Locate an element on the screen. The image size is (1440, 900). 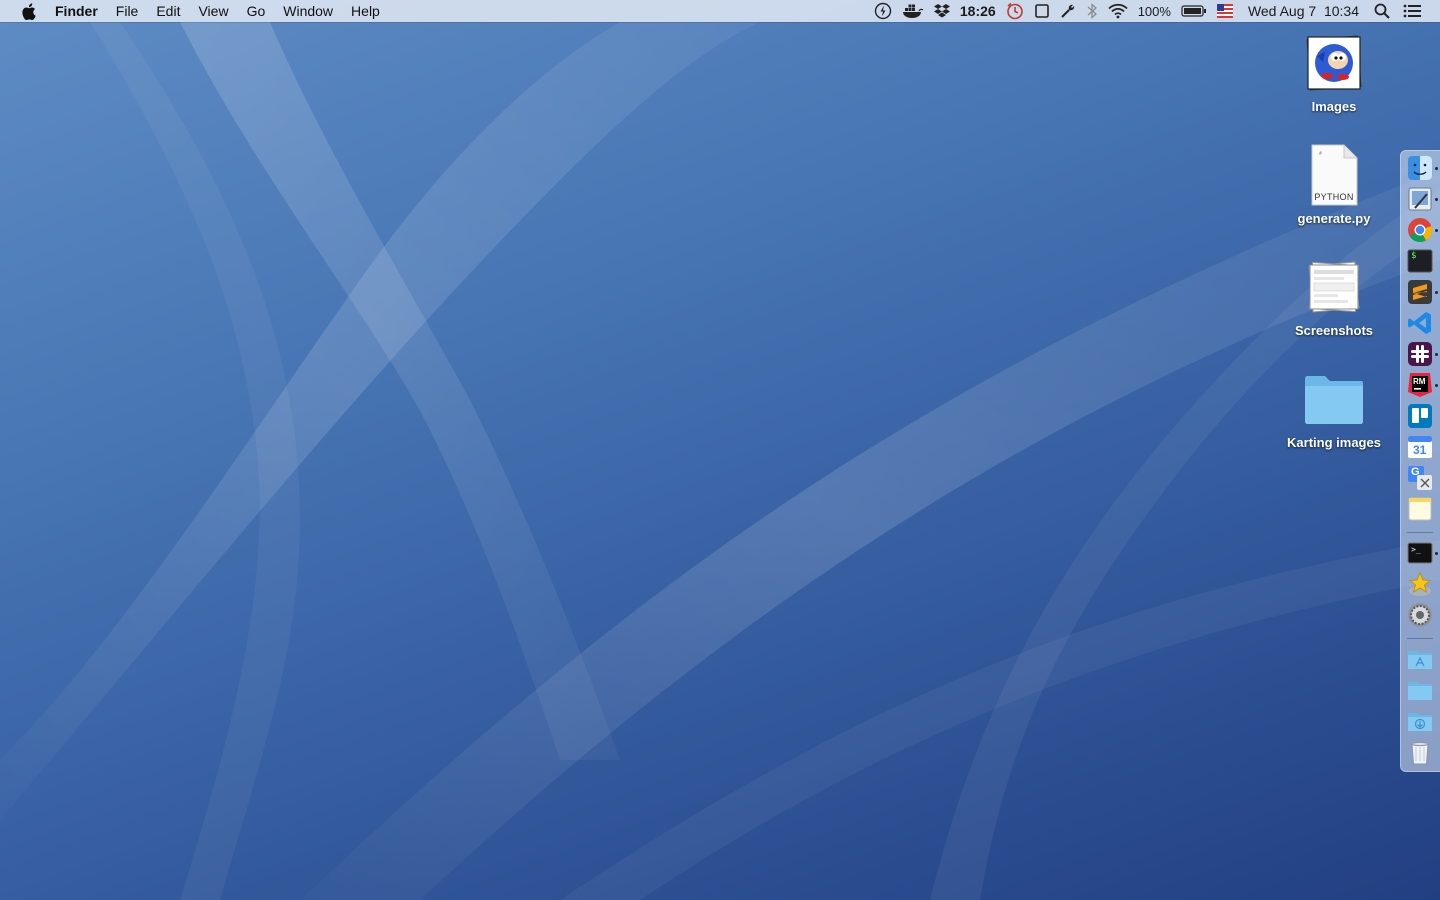
preview-icon is located at coordinates (1420, 199).